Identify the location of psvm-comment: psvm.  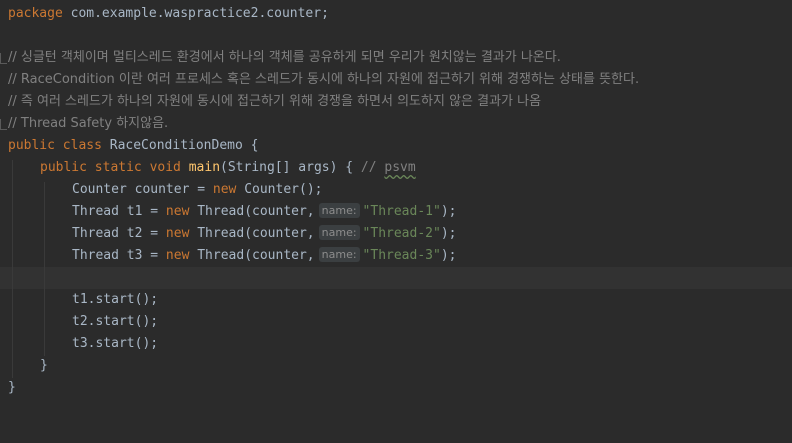
(400, 167).